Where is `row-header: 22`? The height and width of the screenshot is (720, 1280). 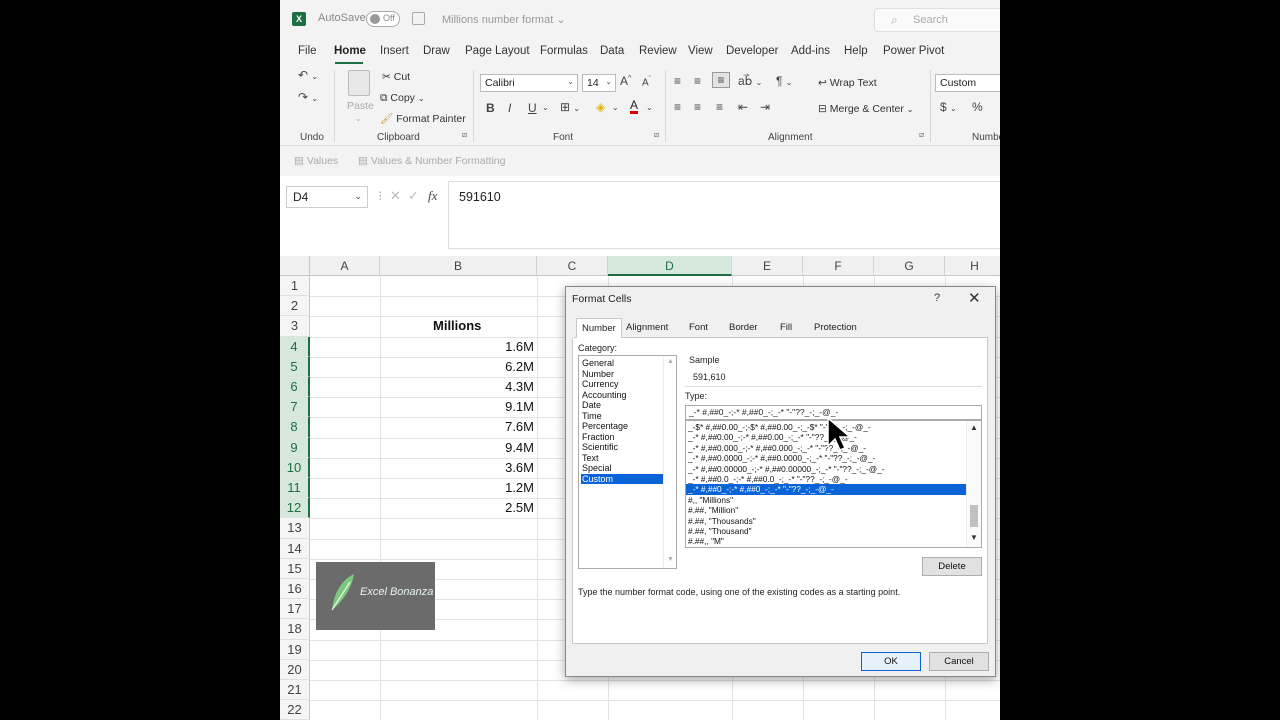
row-header: 22 is located at coordinates (295, 710).